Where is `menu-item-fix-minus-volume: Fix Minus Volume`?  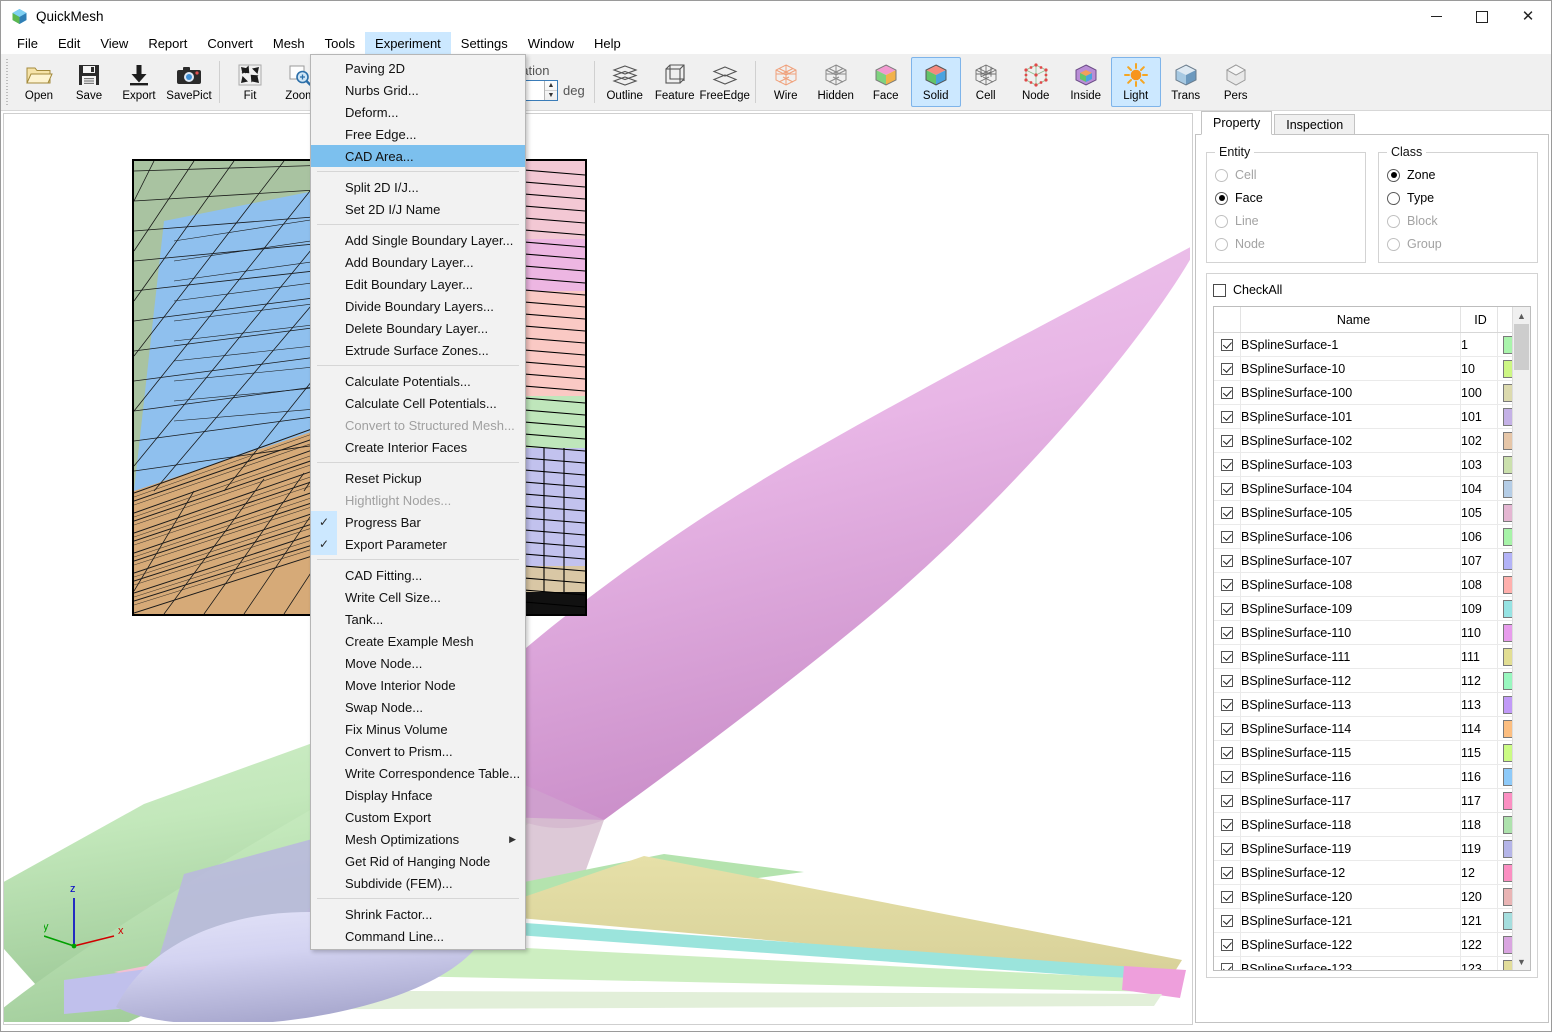
menu-item-fix-minus-volume: Fix Minus Volume is located at coordinates (418, 729).